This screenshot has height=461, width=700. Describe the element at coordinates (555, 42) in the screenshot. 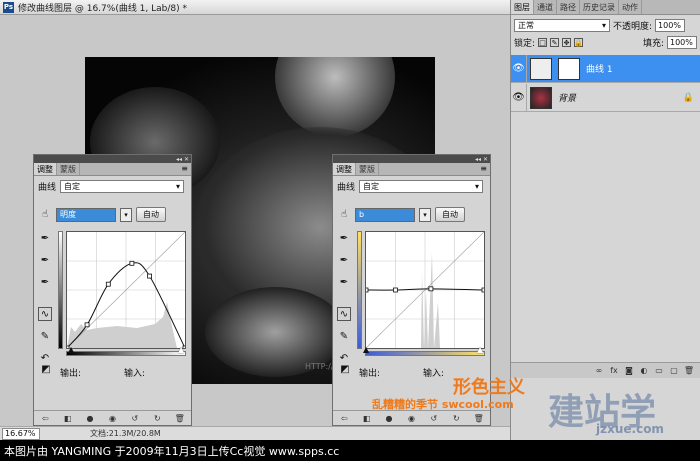

I see `lock-brush-icon: ✎` at that location.